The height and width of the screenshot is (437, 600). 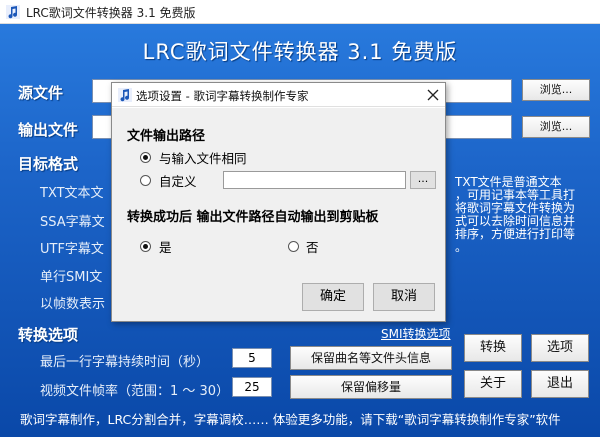 What do you see at coordinates (222, 96) in the screenshot?
I see `dialog-title: 选项设置 - 歌词字幕转换制作专家` at bounding box center [222, 96].